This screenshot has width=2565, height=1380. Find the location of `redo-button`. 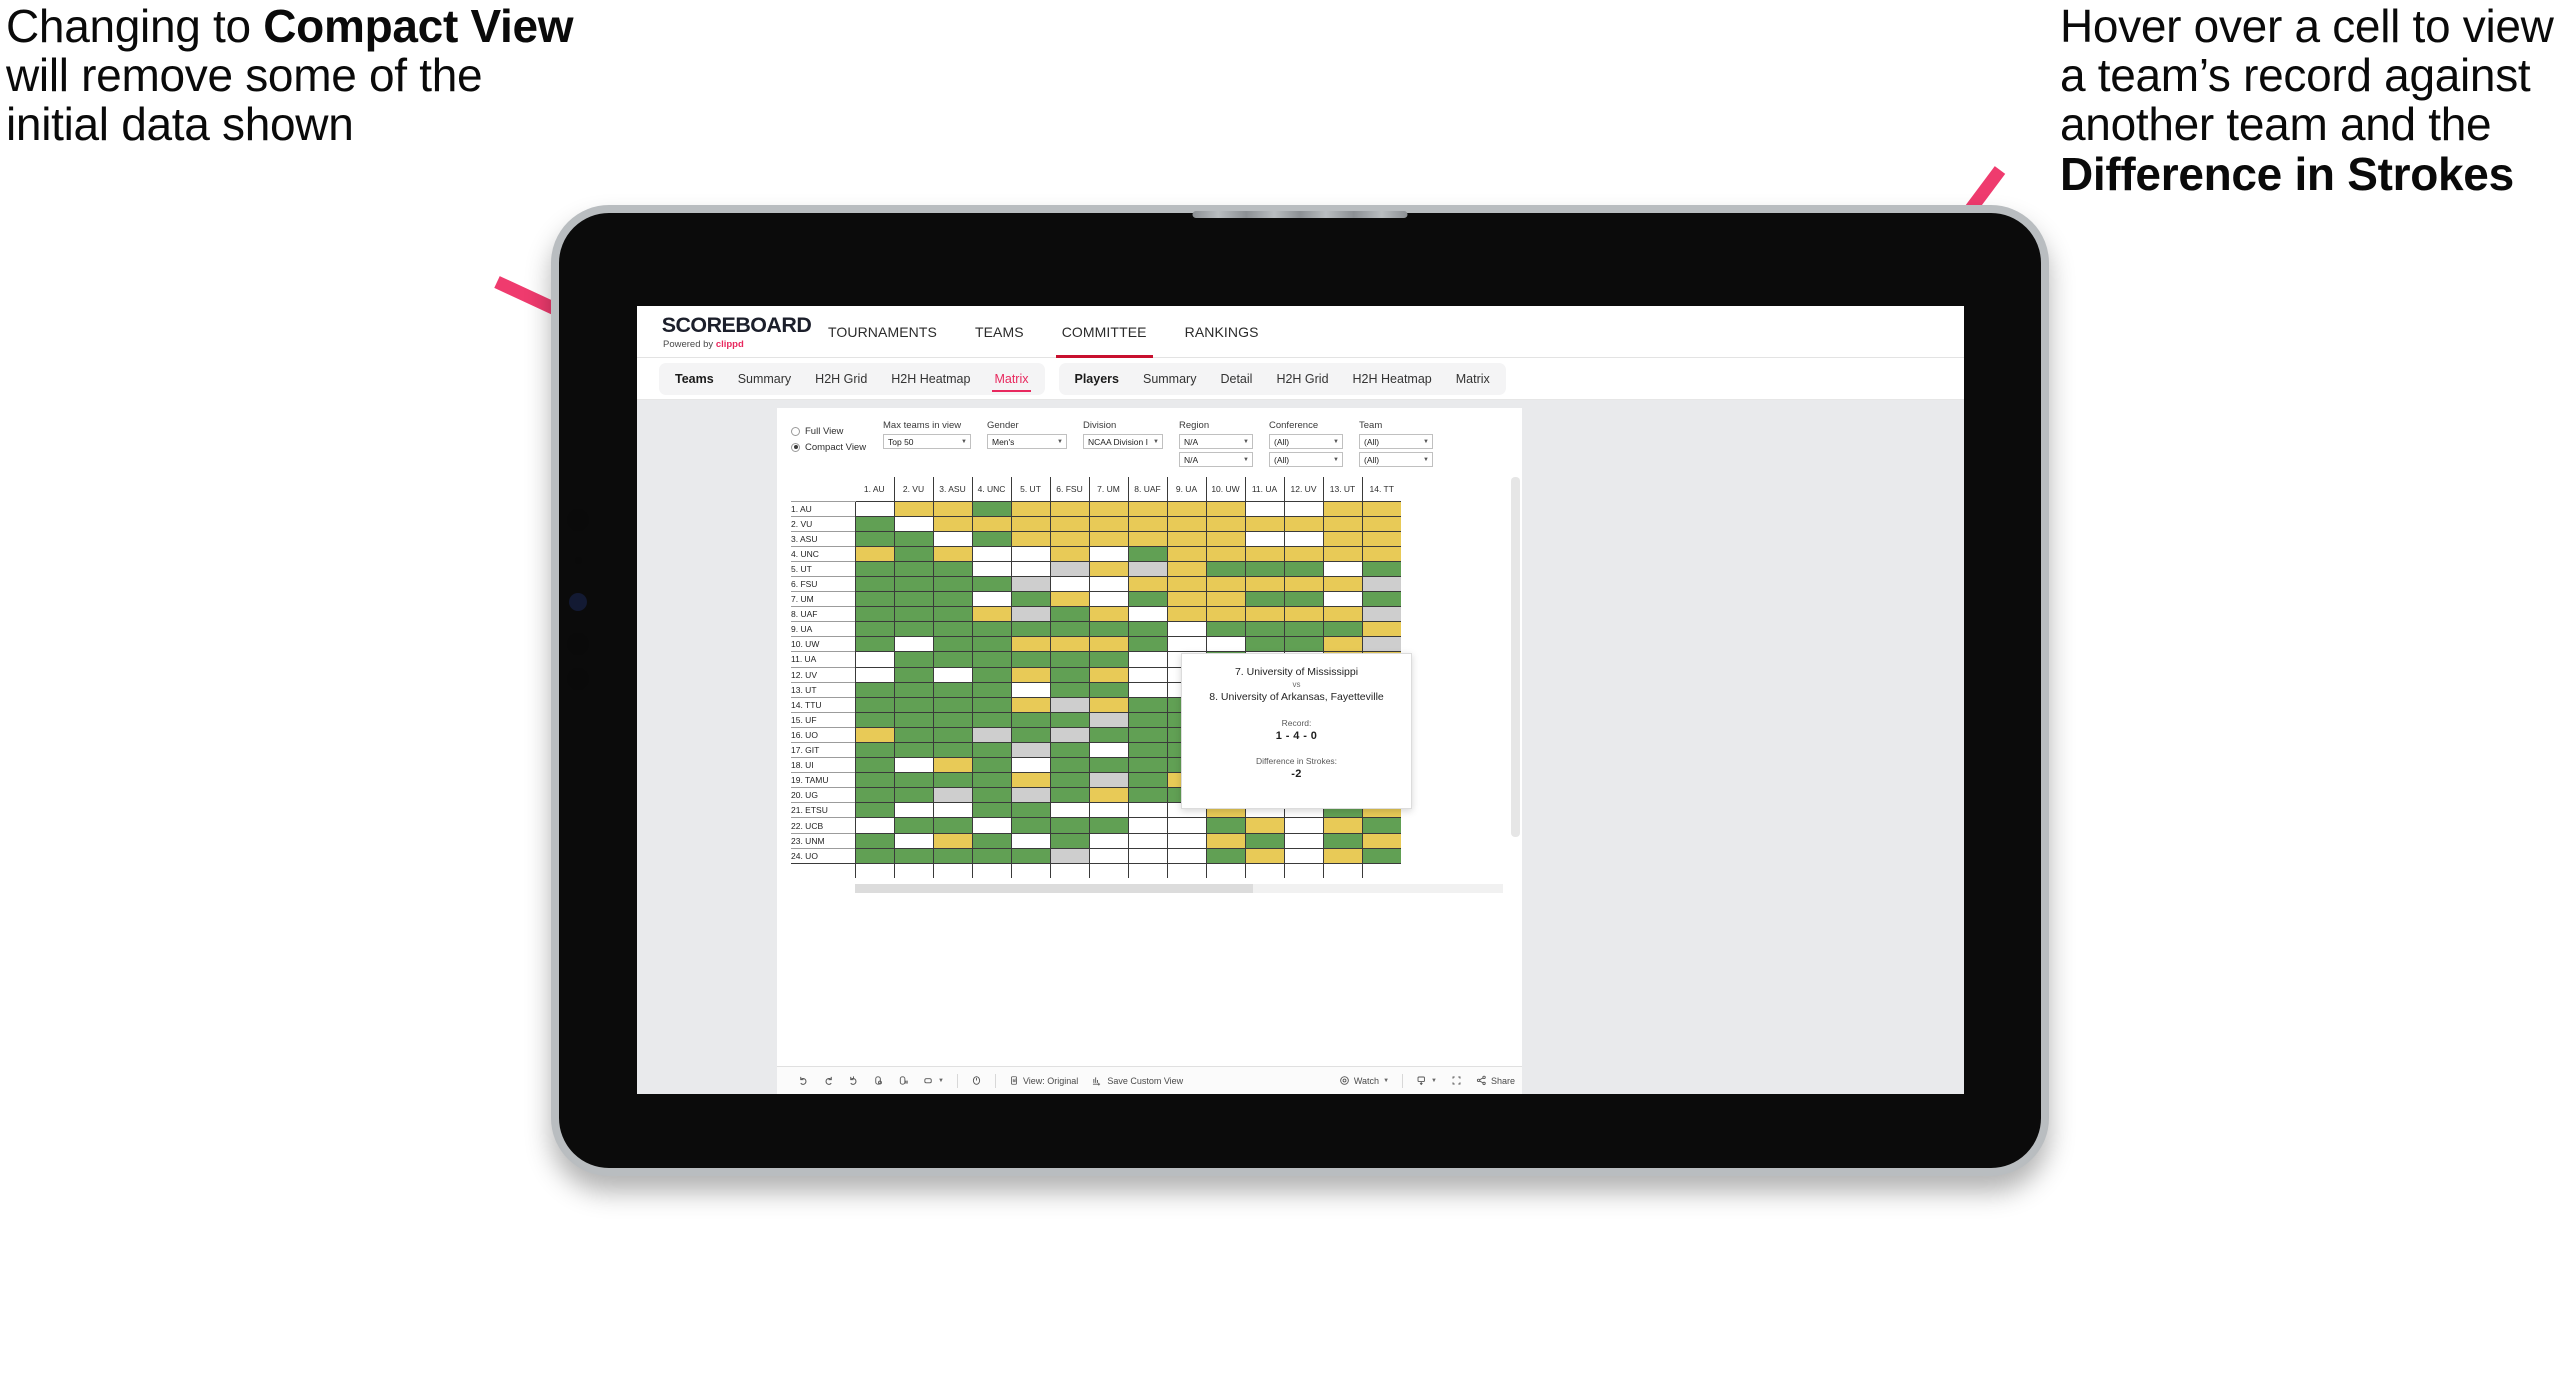

redo-button is located at coordinates (828, 1081).